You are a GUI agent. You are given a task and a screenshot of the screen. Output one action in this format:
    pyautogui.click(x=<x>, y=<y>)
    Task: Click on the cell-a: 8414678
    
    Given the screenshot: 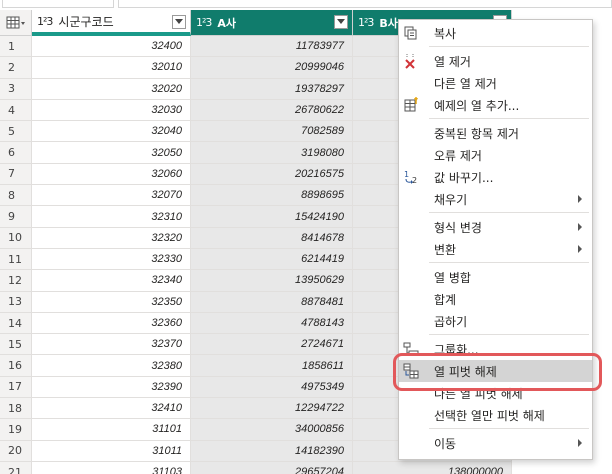 What is the action you would take?
    pyautogui.click(x=272, y=238)
    